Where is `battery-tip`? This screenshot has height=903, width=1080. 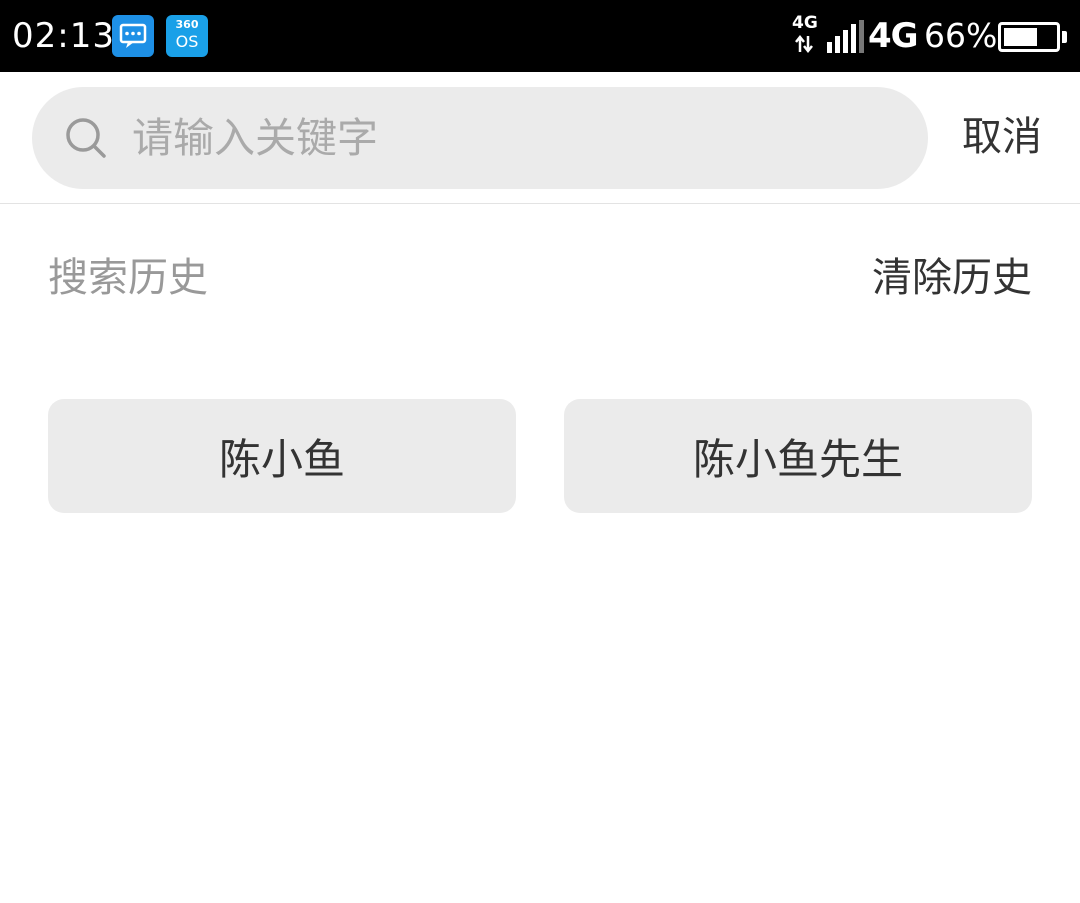 battery-tip is located at coordinates (1064, 37).